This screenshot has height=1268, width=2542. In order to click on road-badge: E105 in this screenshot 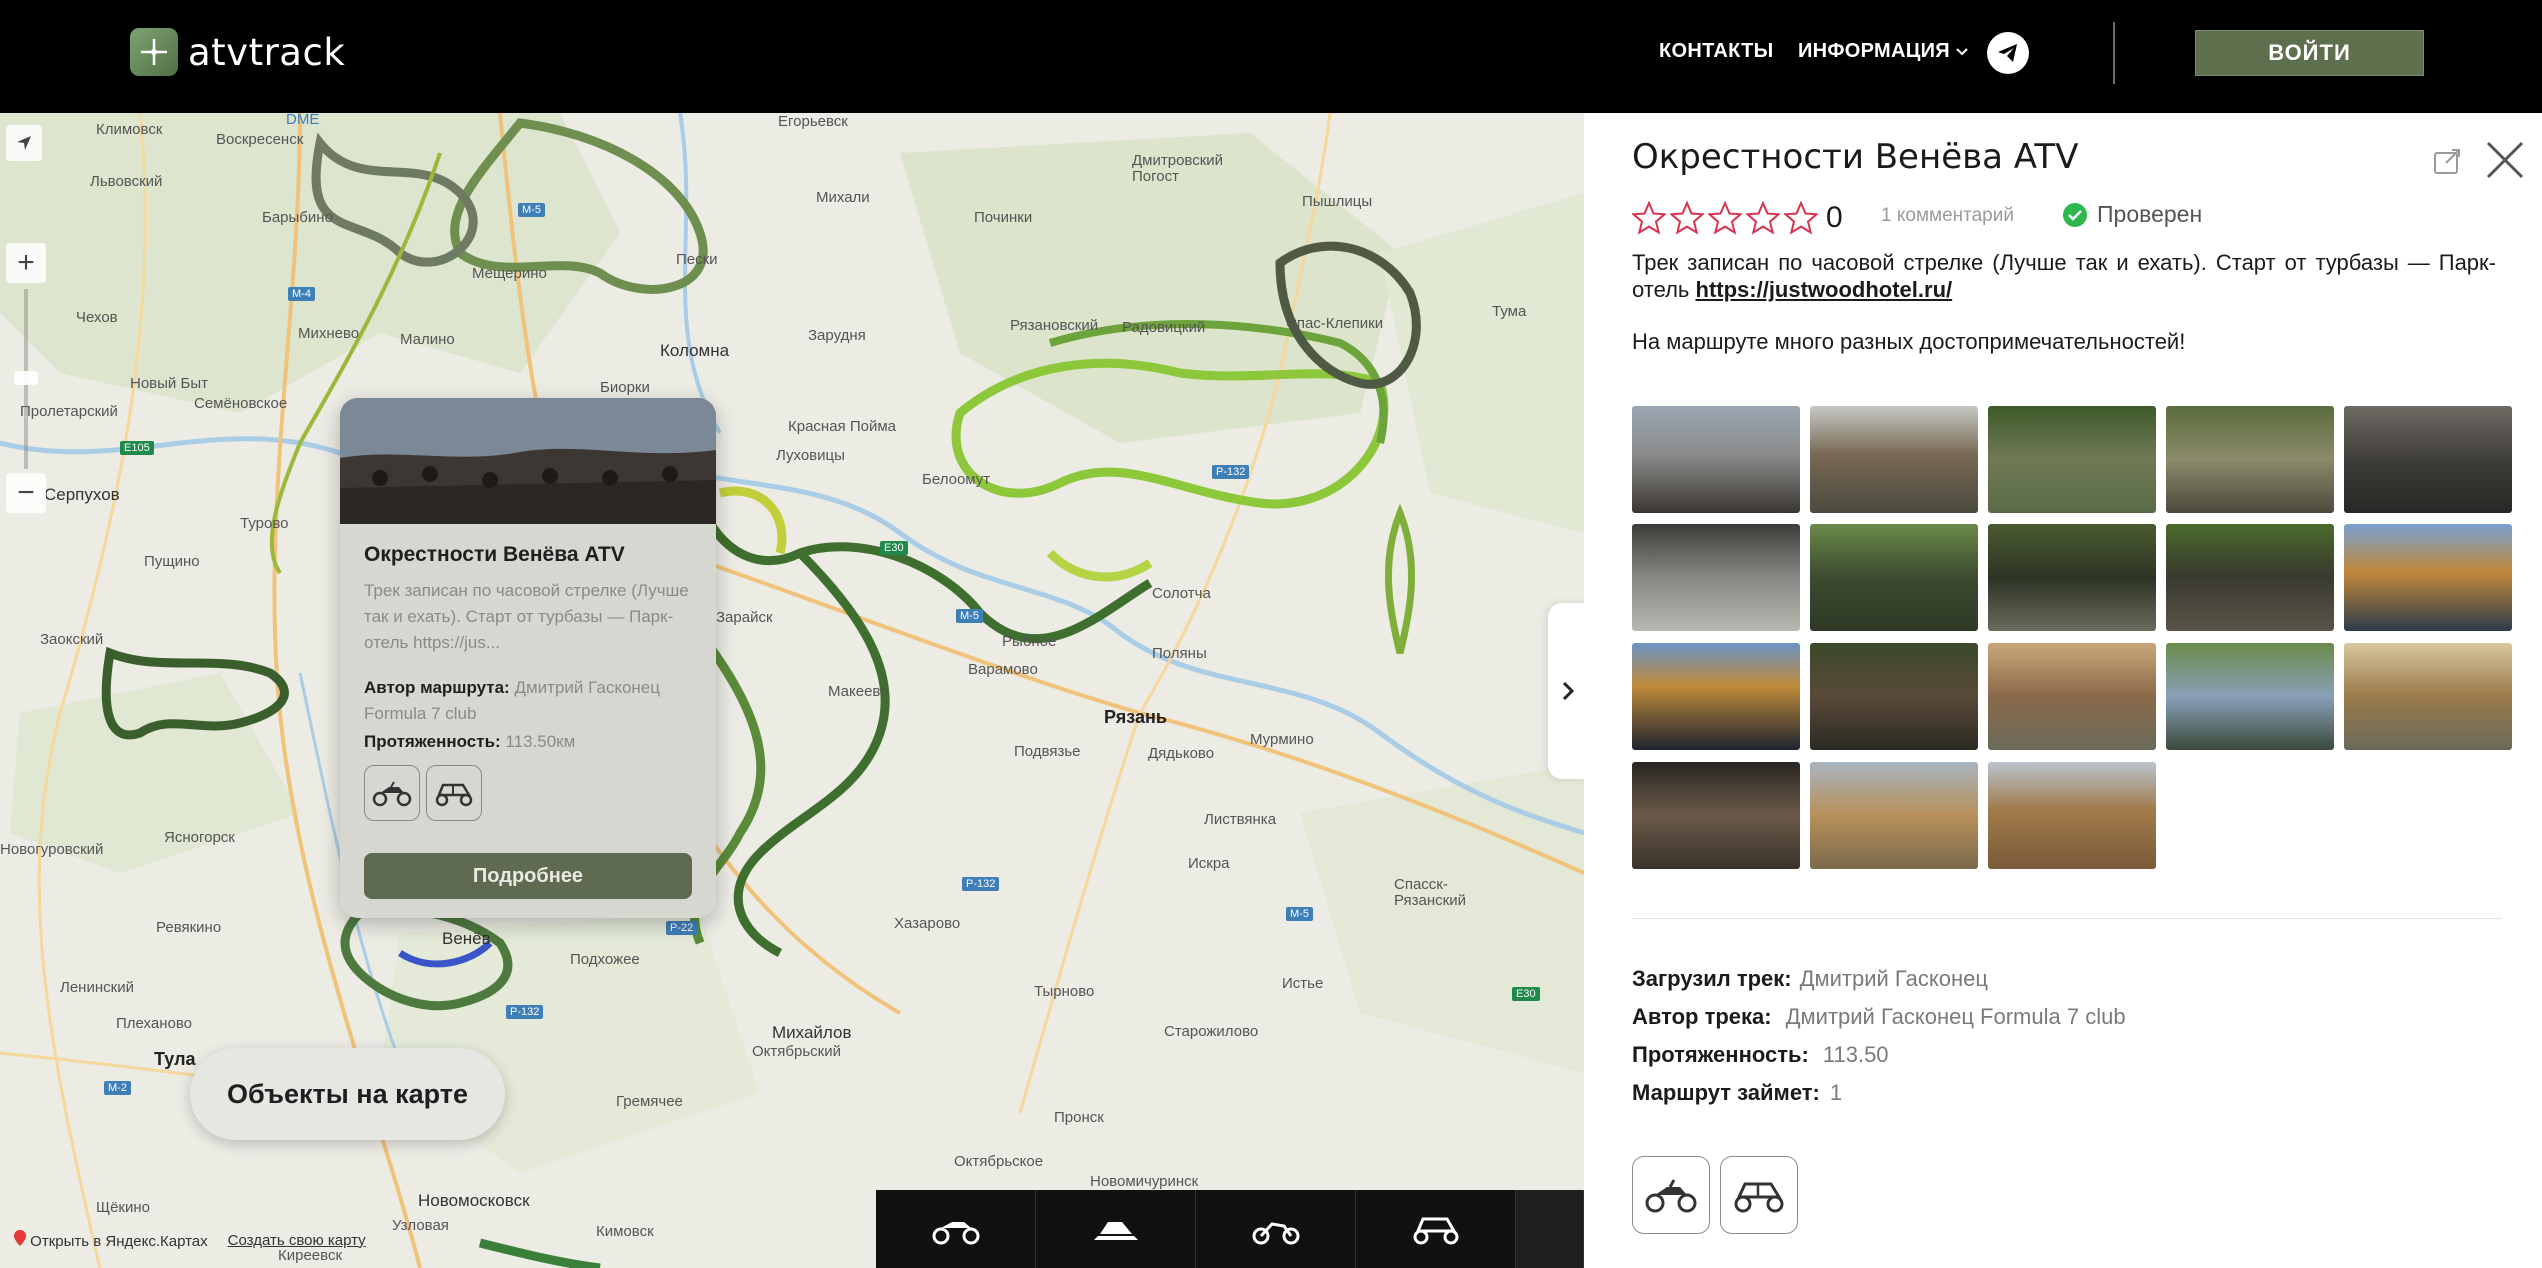, I will do `click(137, 448)`.